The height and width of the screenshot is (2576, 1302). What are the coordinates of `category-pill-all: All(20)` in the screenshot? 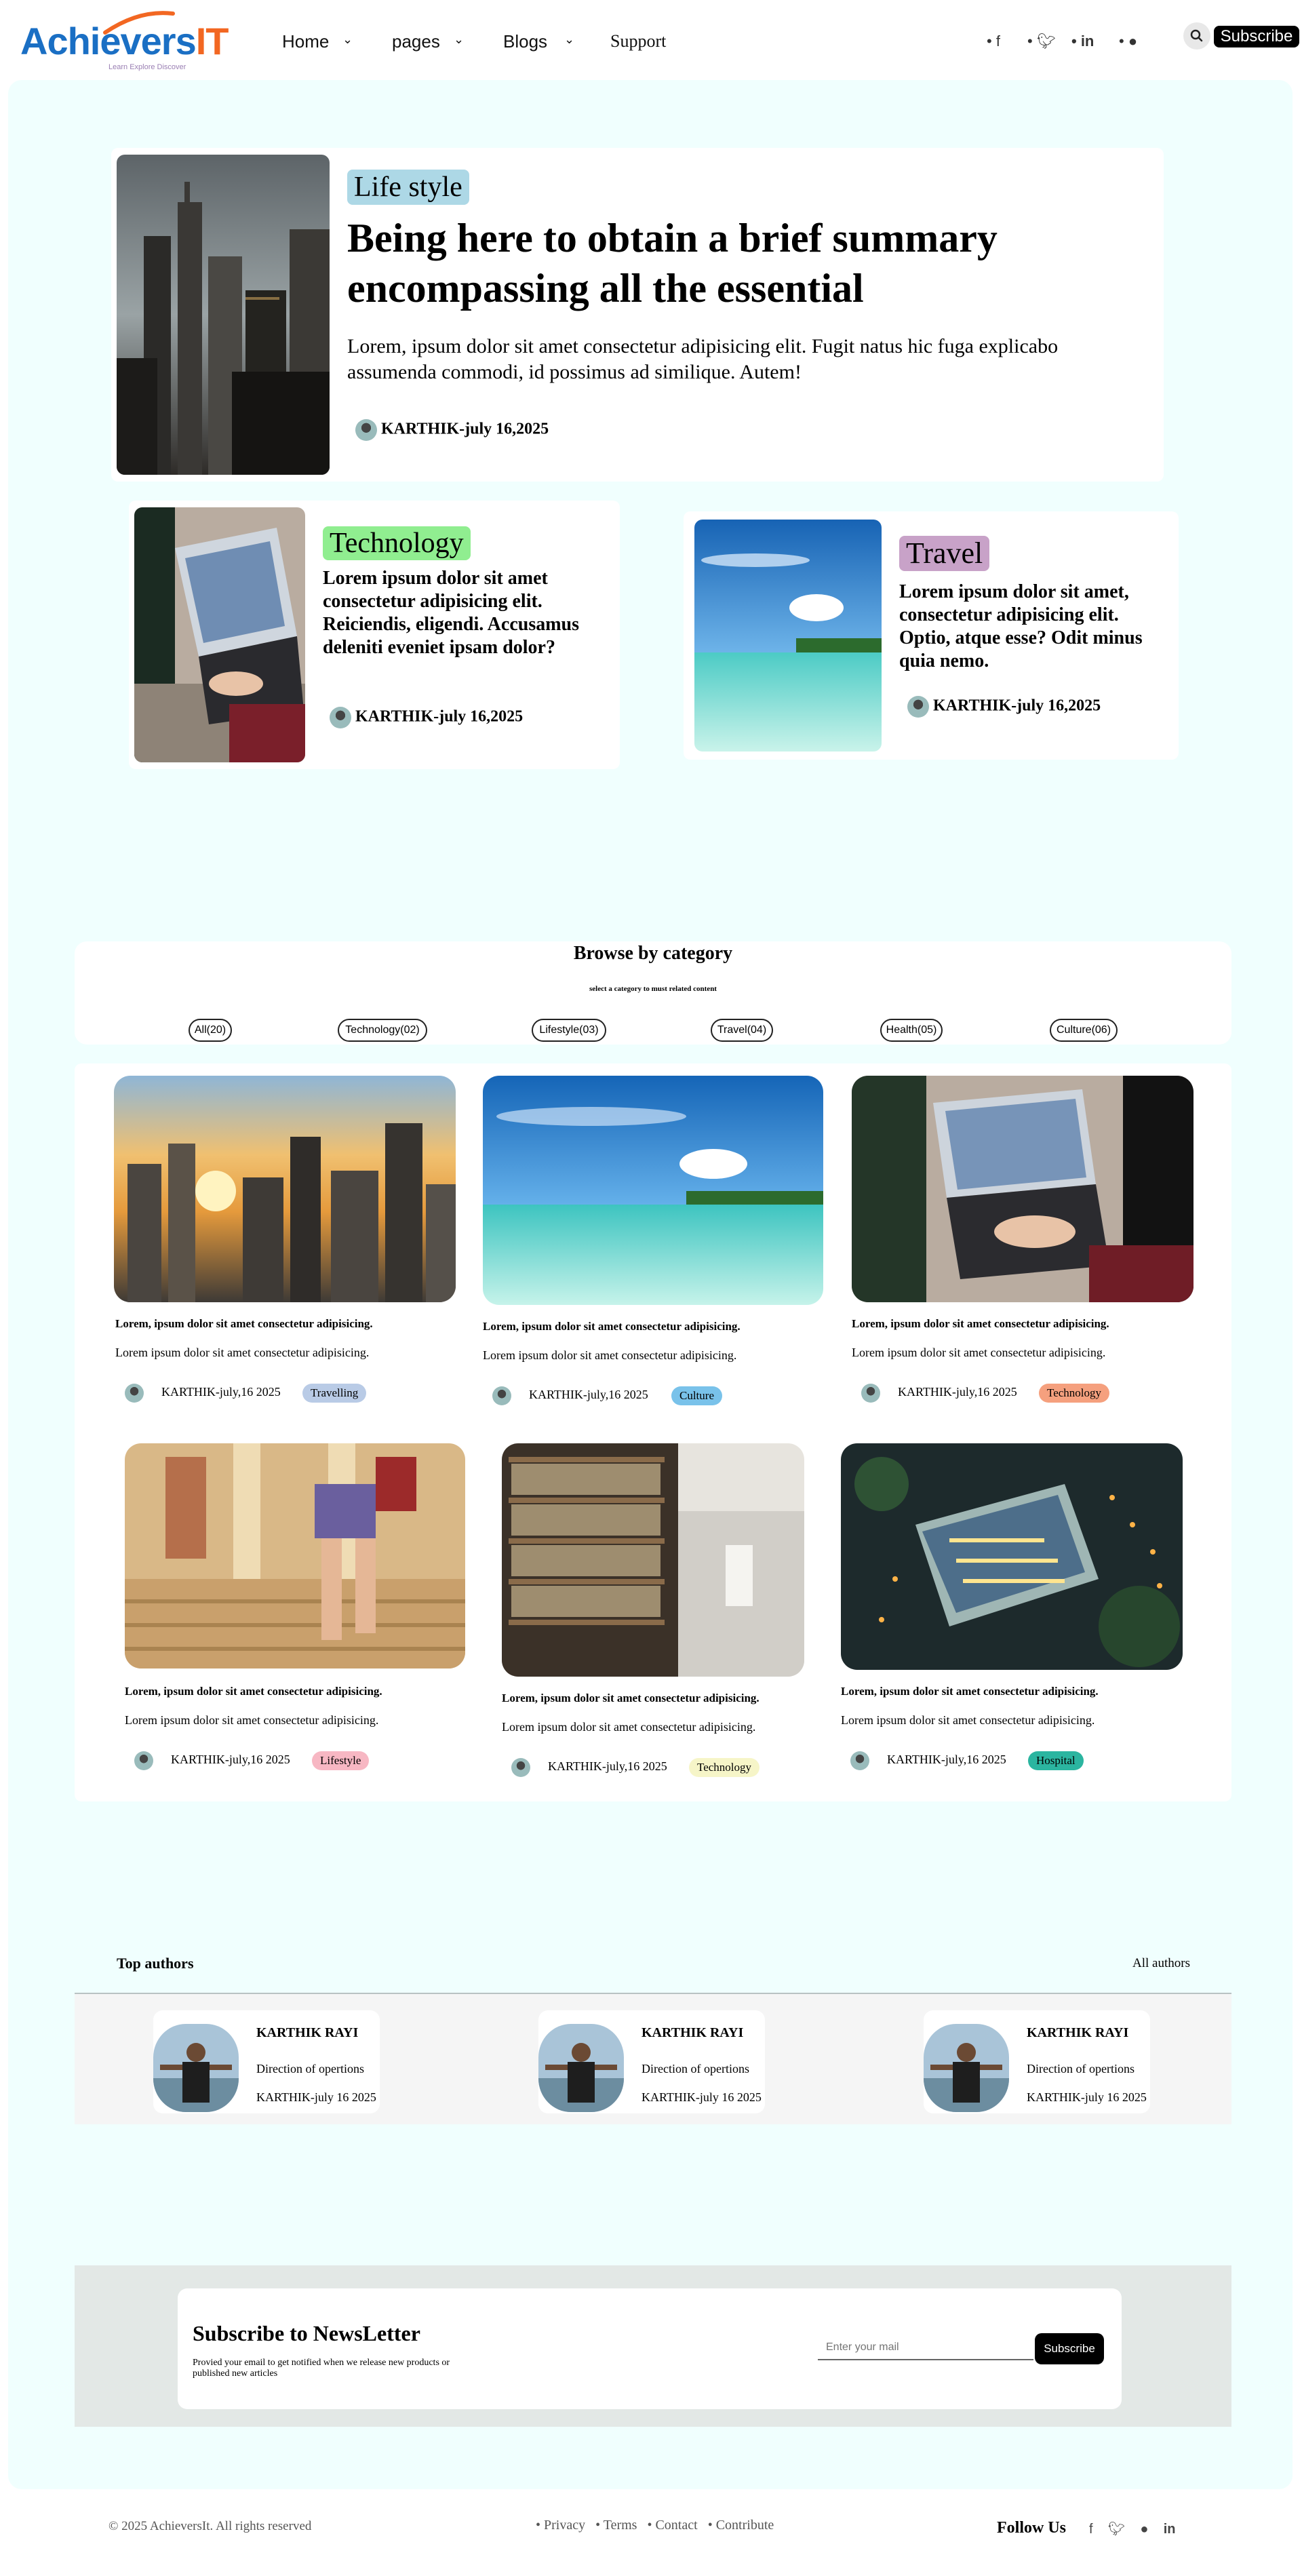 It's located at (210, 1030).